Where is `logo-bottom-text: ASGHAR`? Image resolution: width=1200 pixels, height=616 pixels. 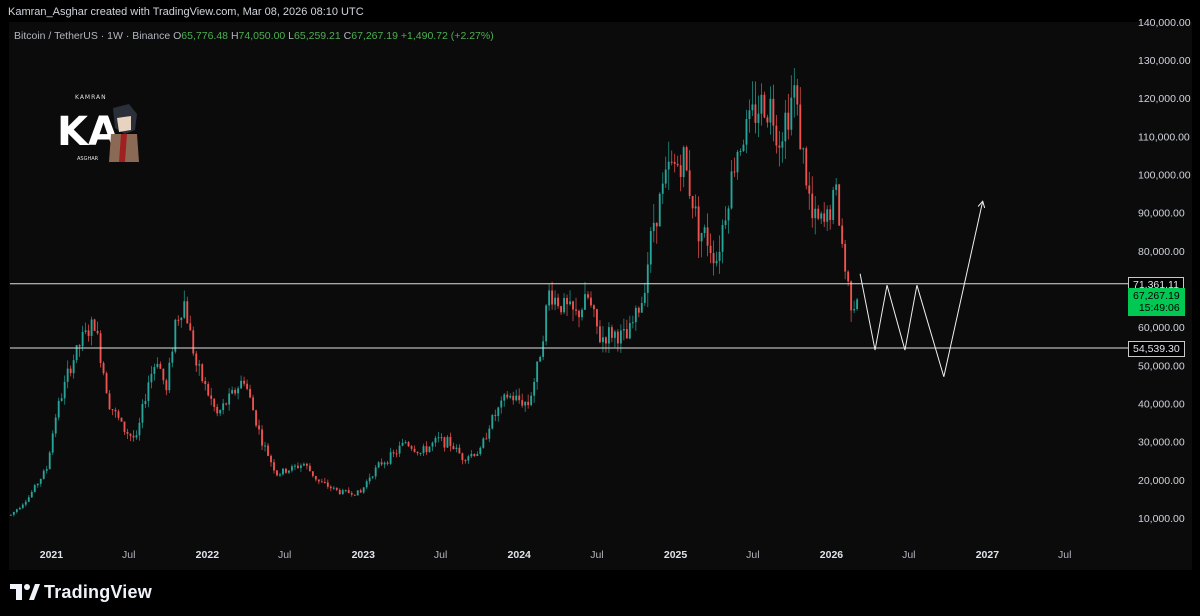 logo-bottom-text: ASGHAR is located at coordinates (88, 159).